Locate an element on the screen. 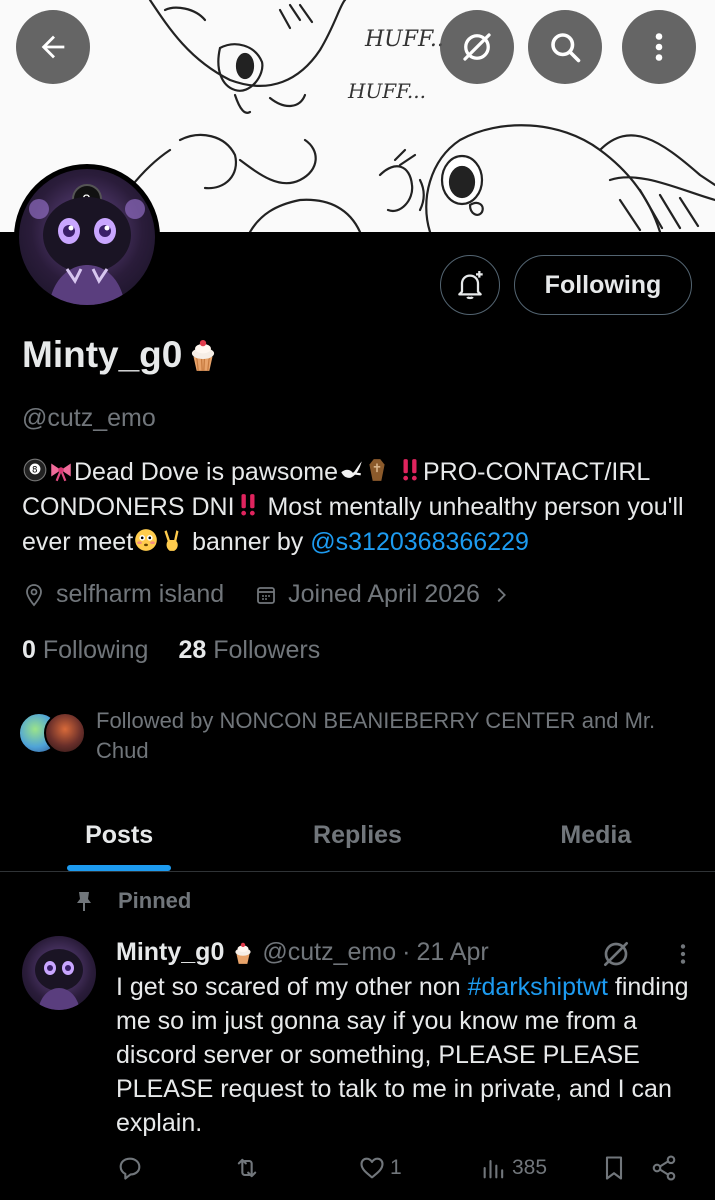 The image size is (715, 1200). ribbon-icon is located at coordinates (61, 472).